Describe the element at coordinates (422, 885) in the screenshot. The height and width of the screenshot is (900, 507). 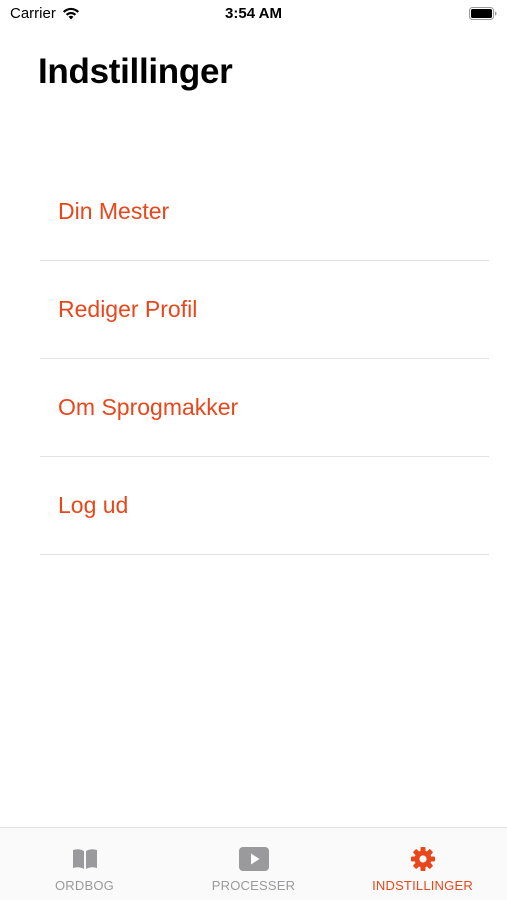
I see `tab-label: INDSTILLINGER` at that location.